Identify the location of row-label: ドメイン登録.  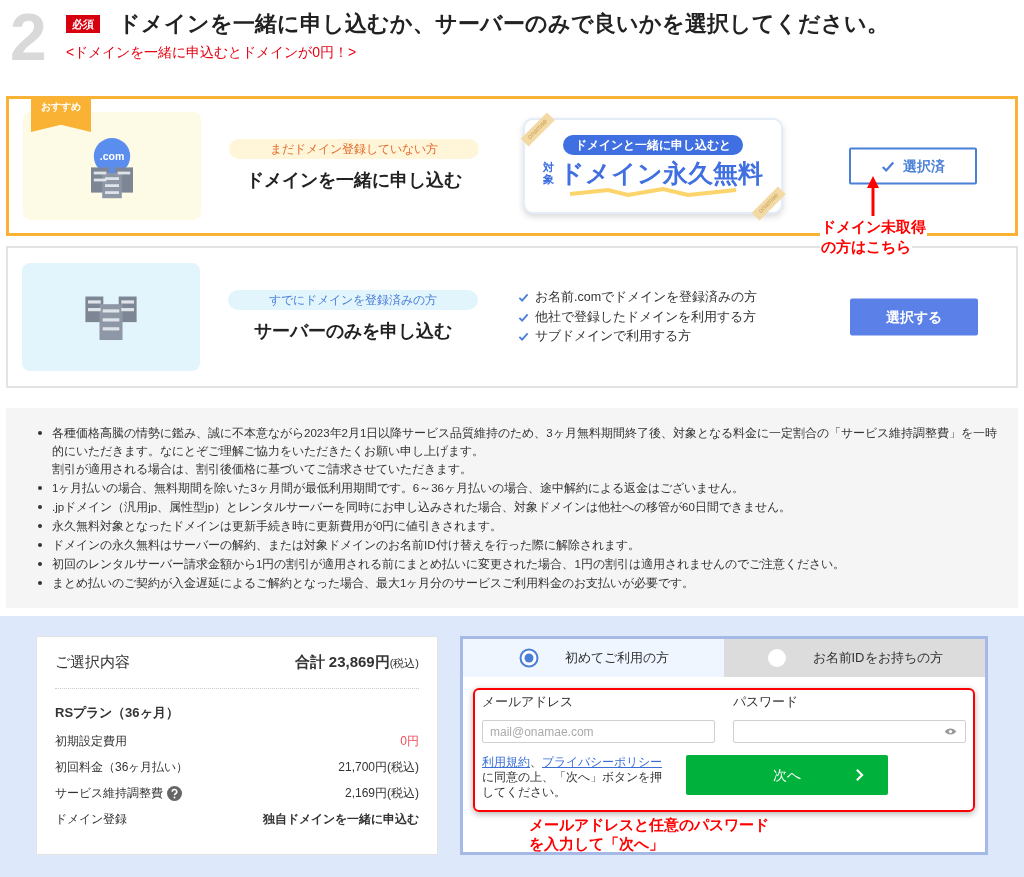
(91, 819).